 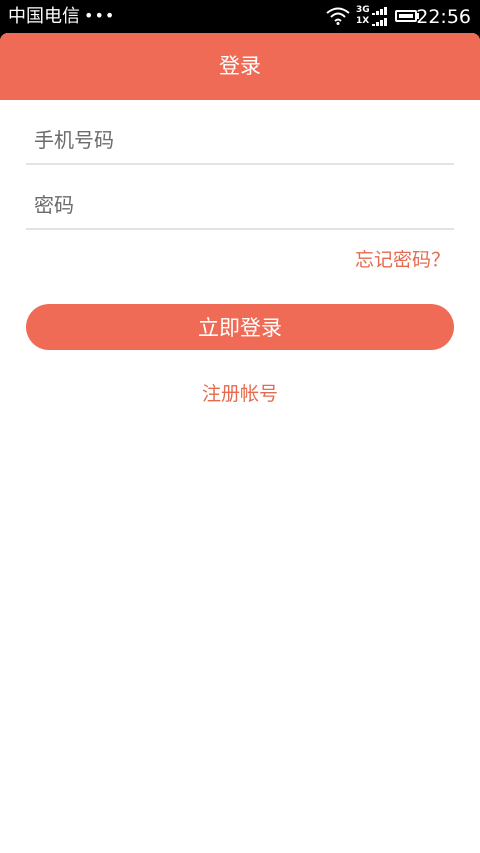 What do you see at coordinates (363, 21) in the screenshot?
I see `network-type-bottom: 1X` at bounding box center [363, 21].